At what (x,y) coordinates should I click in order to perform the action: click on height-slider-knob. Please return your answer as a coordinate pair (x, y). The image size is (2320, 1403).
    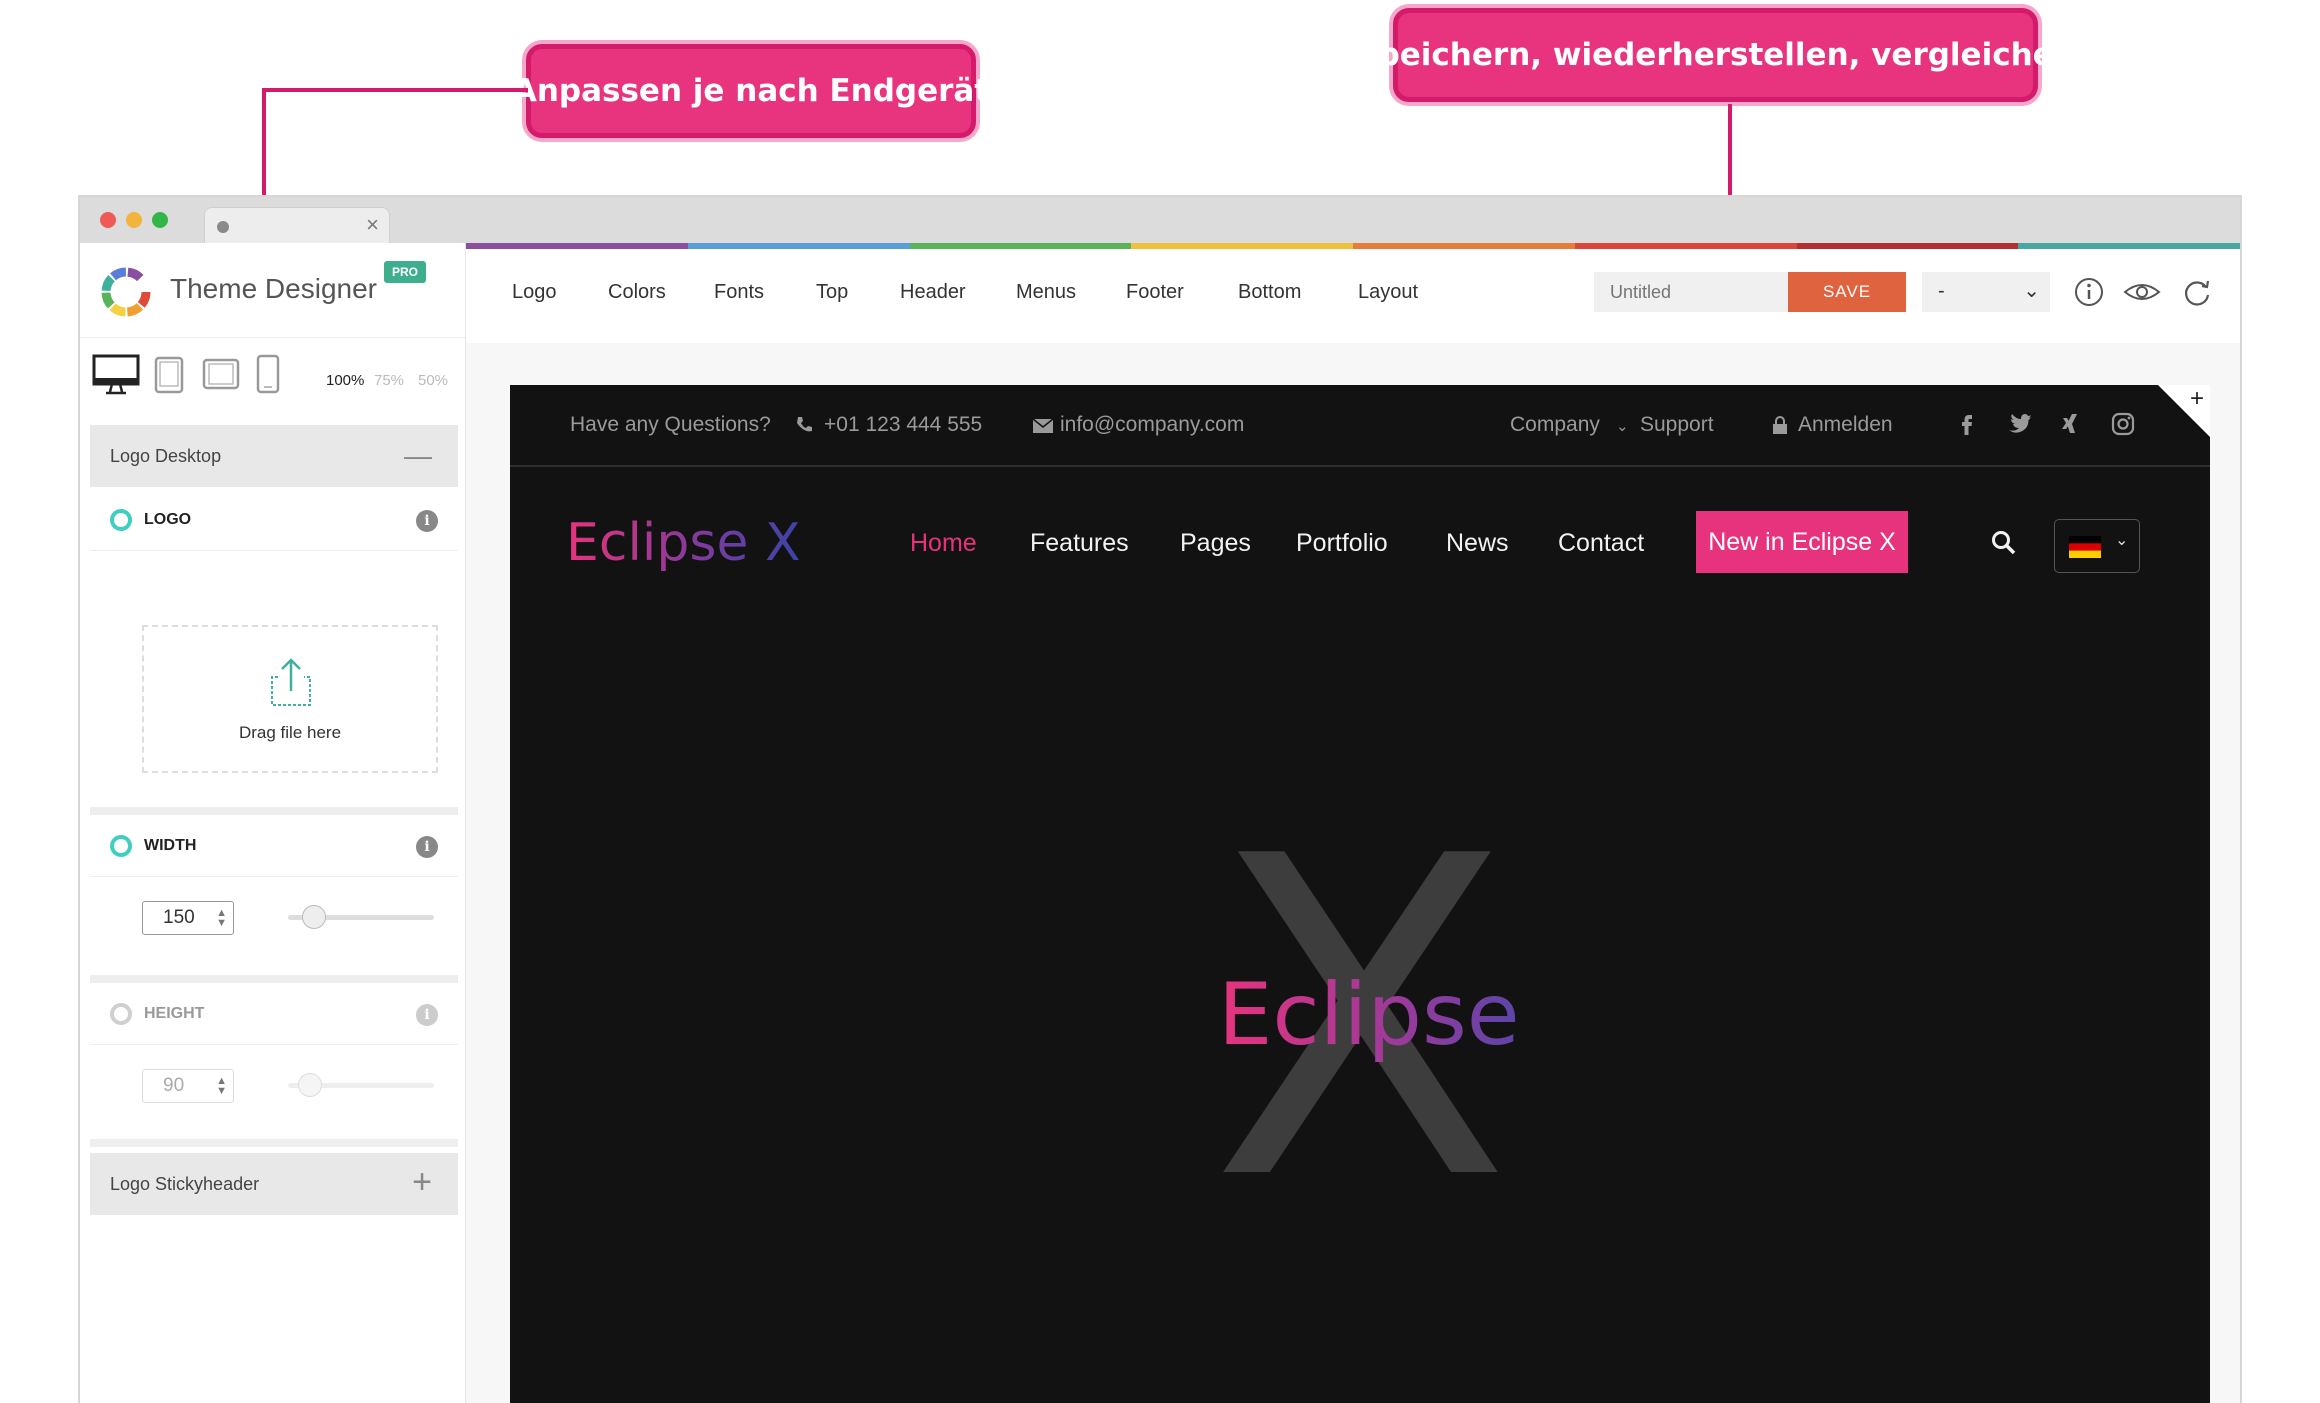
    Looking at the image, I should click on (309, 1085).